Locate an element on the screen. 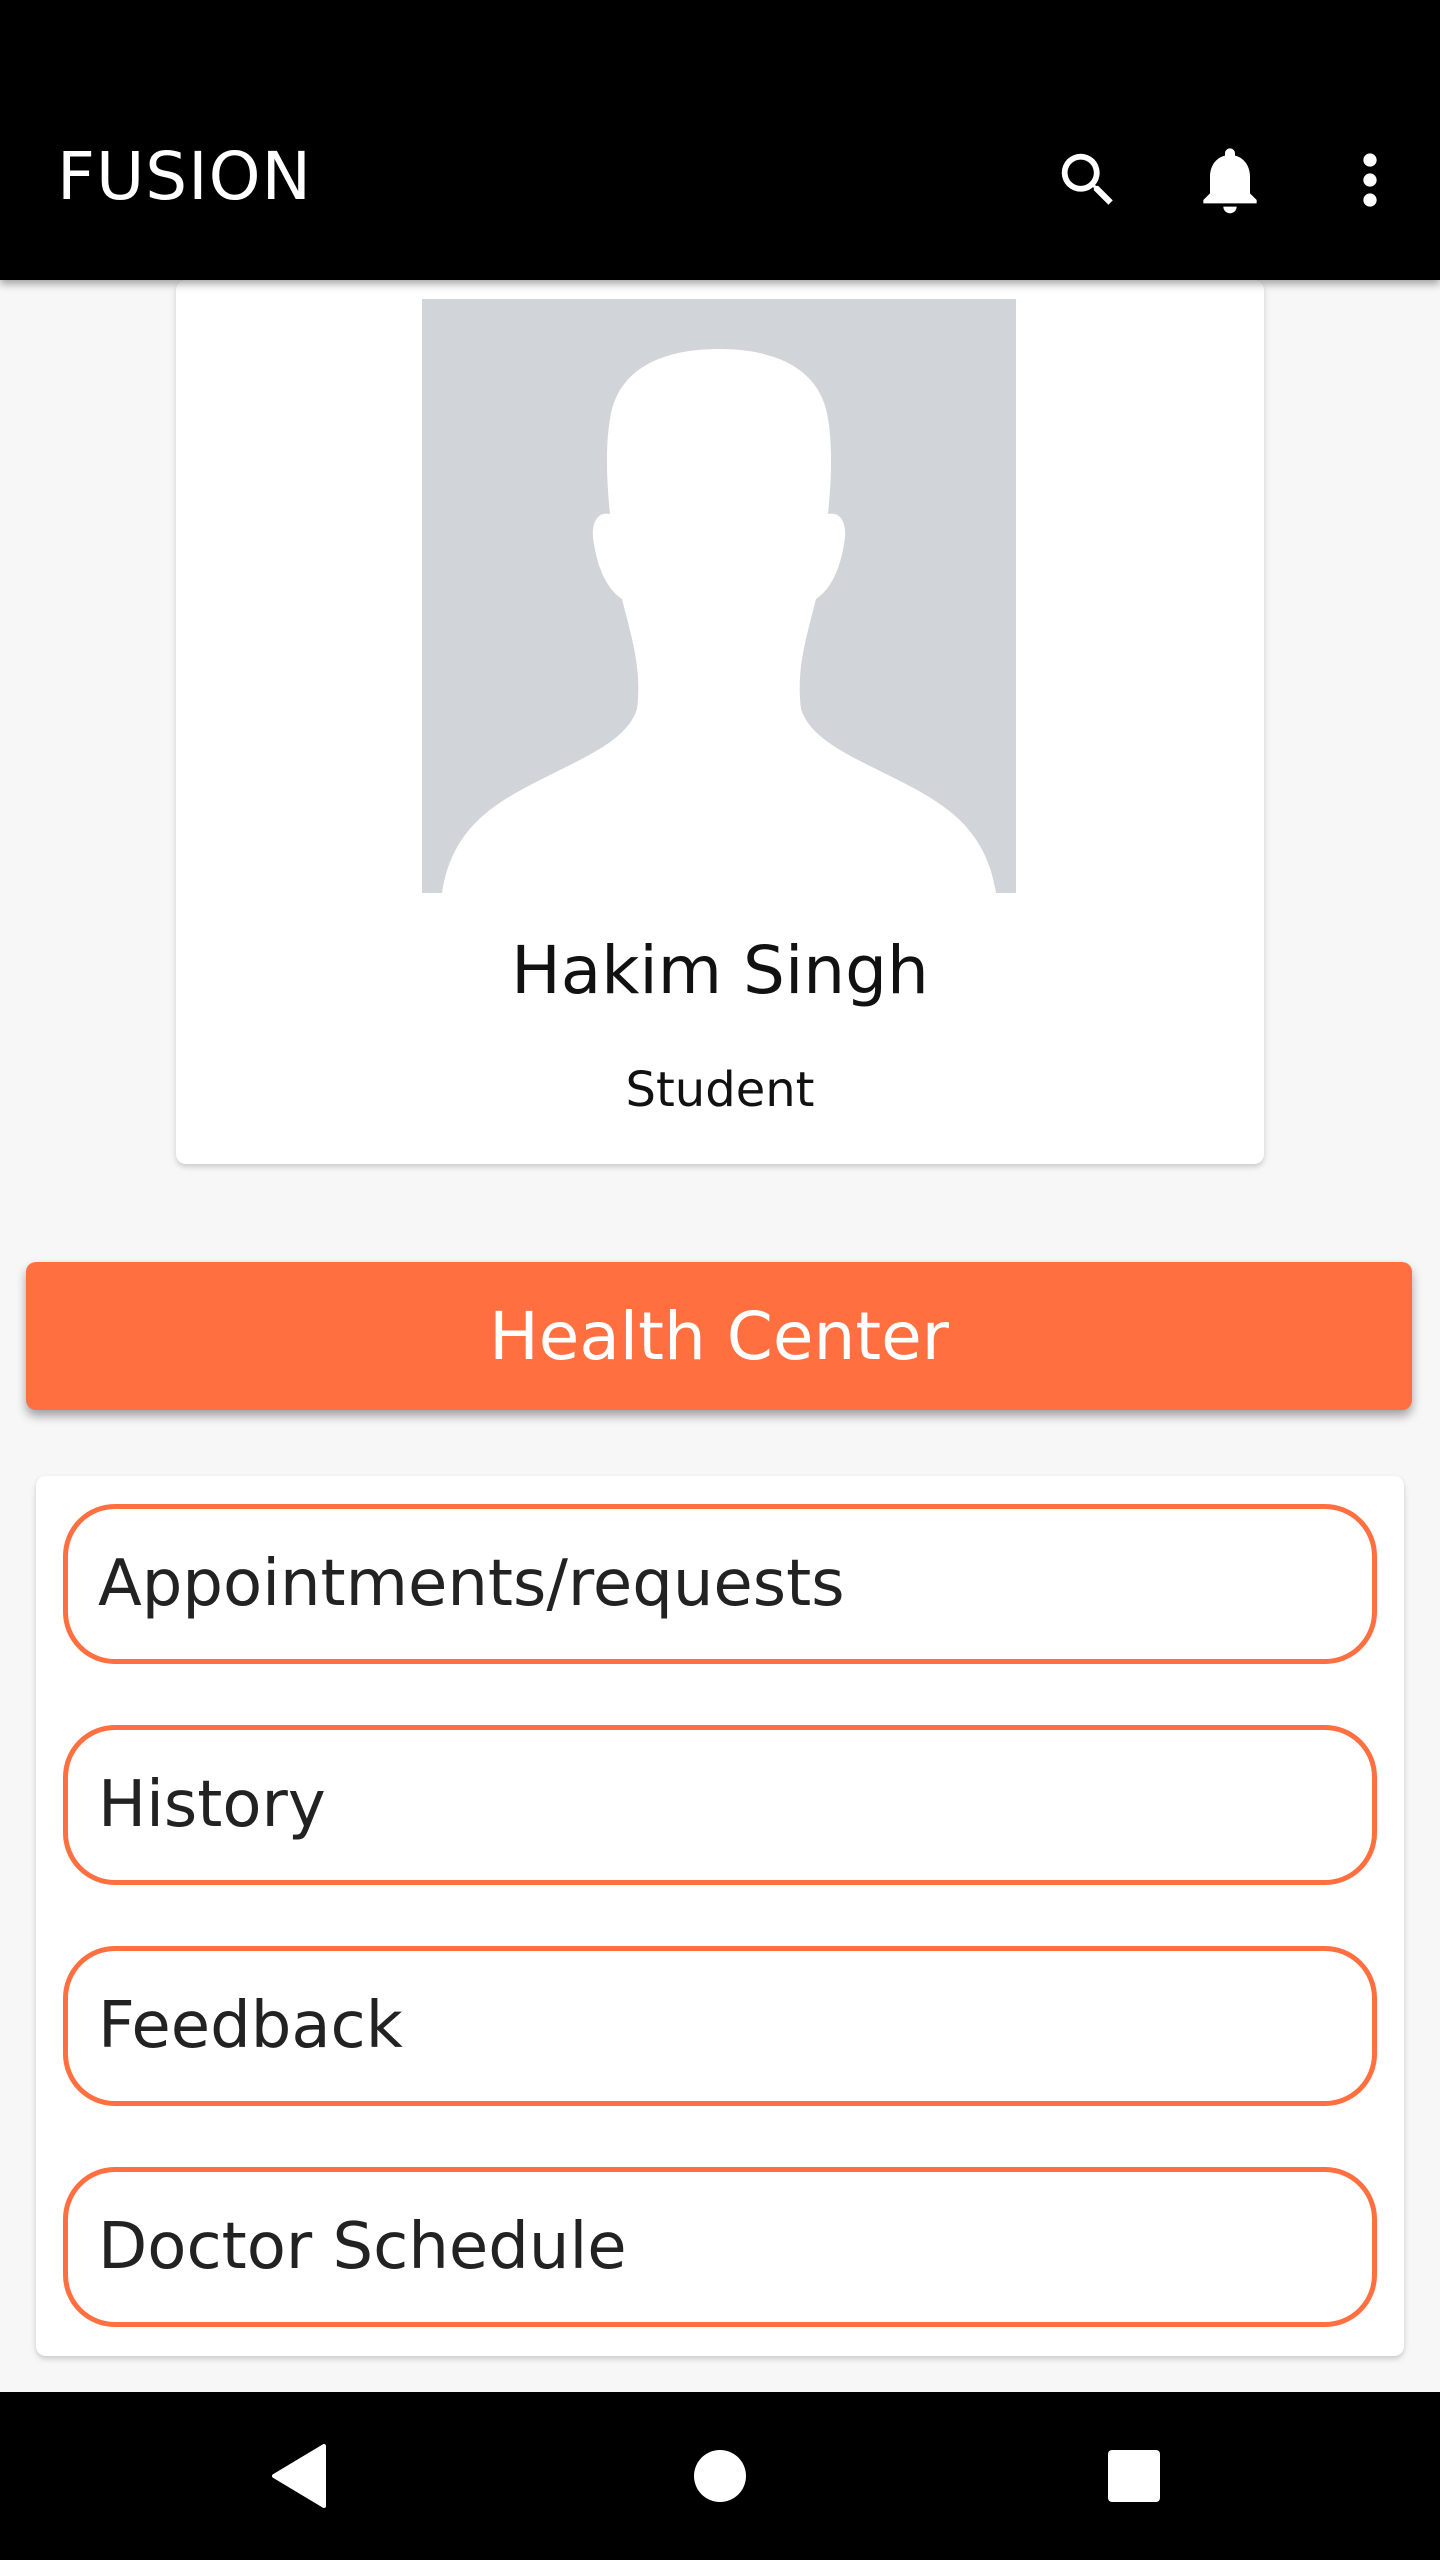 This screenshot has width=1440, height=2560. notifications-button is located at coordinates (1230, 180).